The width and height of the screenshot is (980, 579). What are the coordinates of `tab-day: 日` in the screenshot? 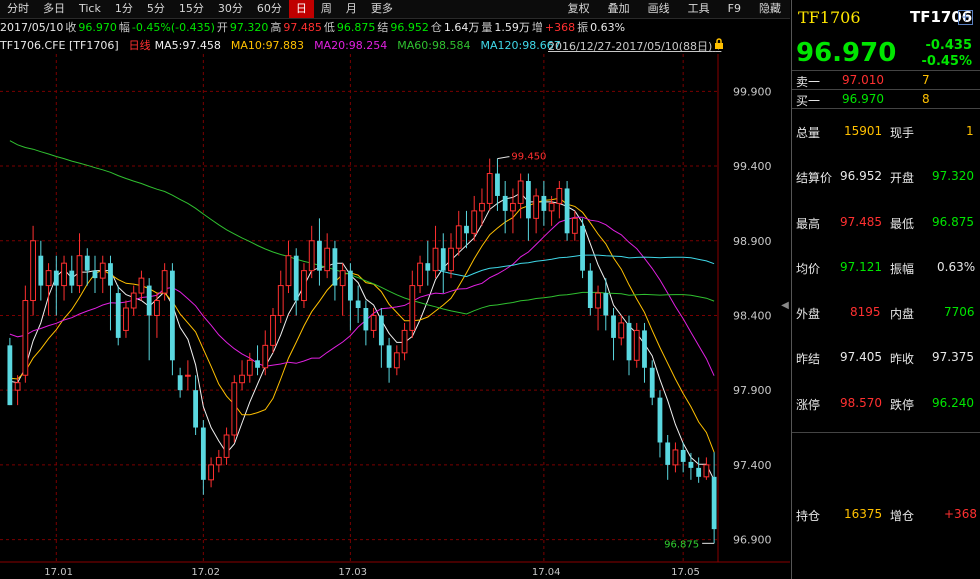 It's located at (301, 9).